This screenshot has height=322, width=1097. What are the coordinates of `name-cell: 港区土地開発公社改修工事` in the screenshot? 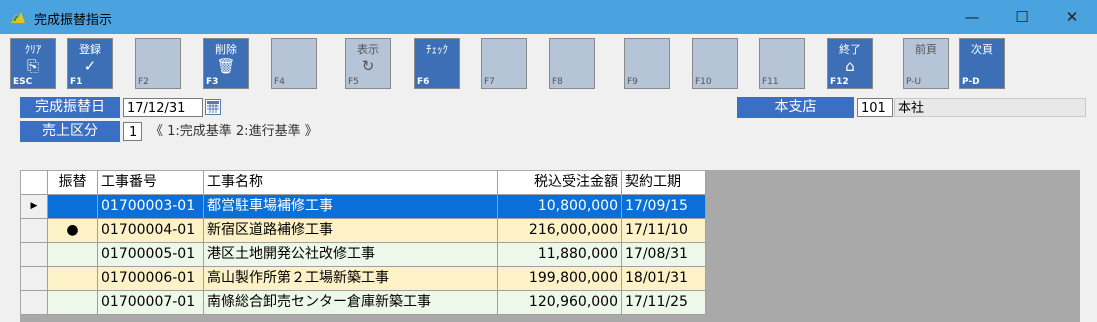 It's located at (351, 255).